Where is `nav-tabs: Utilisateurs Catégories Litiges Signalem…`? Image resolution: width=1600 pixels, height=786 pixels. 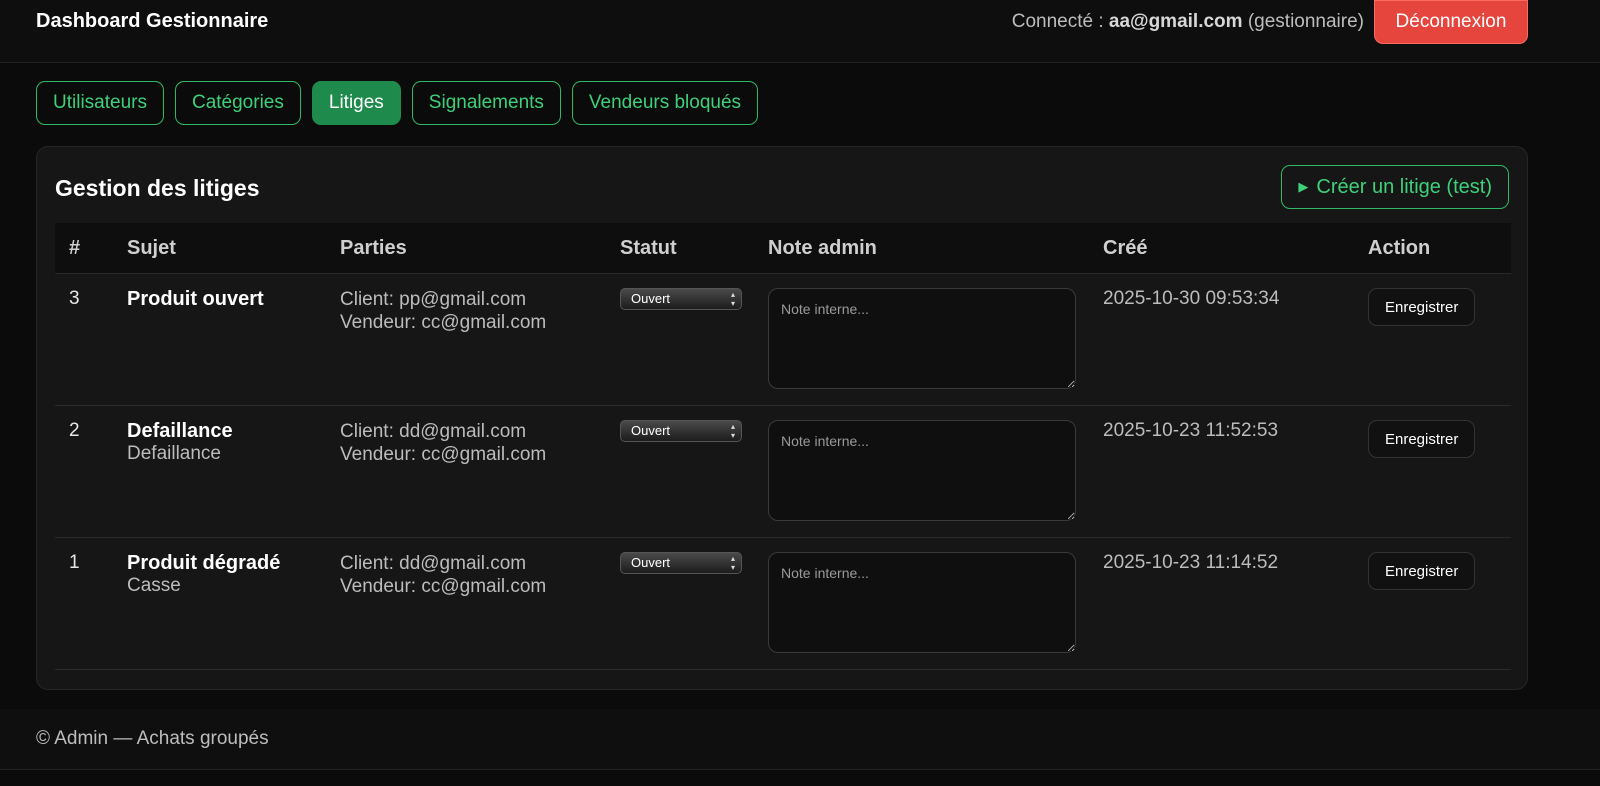
nav-tabs: Utilisateurs Catégories Litiges Signalem… is located at coordinates (397, 103).